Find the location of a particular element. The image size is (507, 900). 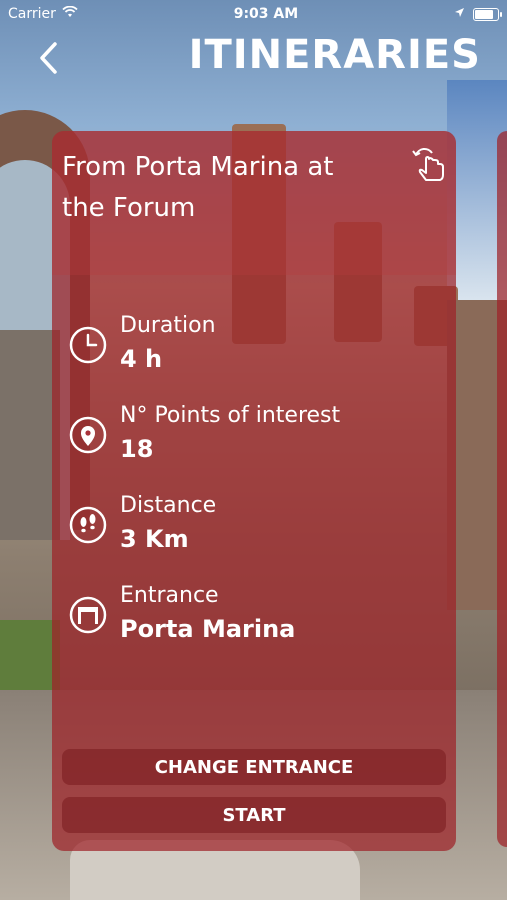

gate-icon is located at coordinates (88, 615).